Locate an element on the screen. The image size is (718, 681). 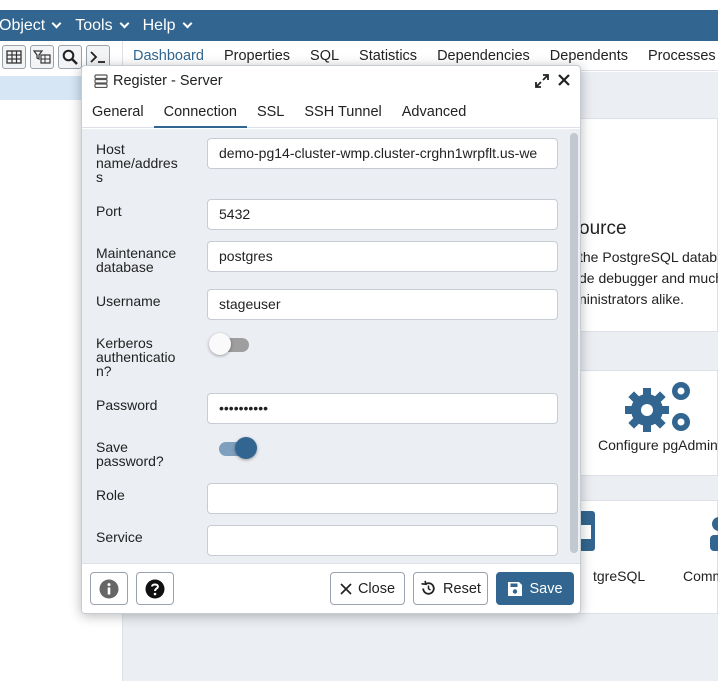
maximize-icon is located at coordinates (542, 81).